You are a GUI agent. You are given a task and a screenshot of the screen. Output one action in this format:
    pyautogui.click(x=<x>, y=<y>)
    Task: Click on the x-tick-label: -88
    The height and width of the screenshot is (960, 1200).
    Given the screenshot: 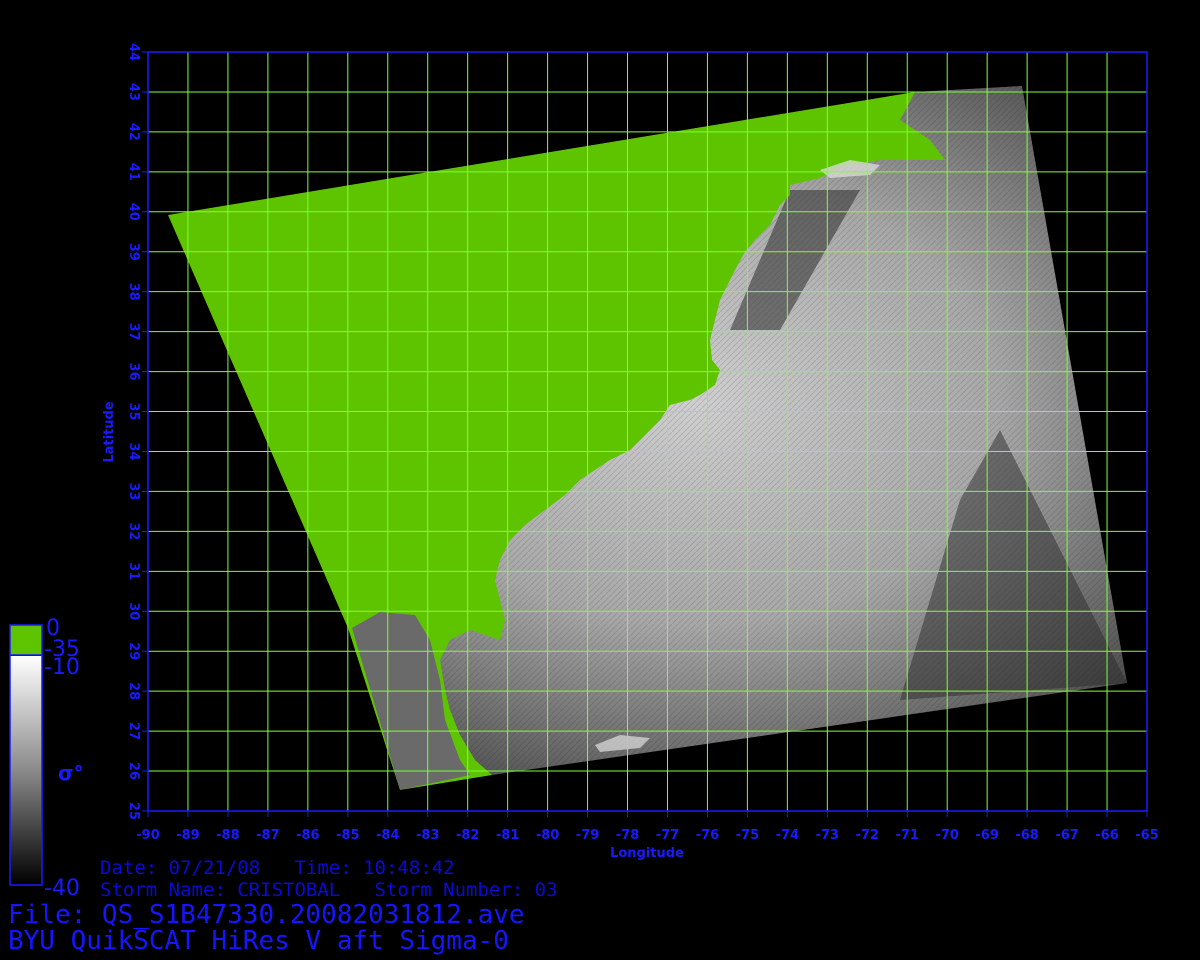 What is the action you would take?
    pyautogui.click(x=228, y=835)
    